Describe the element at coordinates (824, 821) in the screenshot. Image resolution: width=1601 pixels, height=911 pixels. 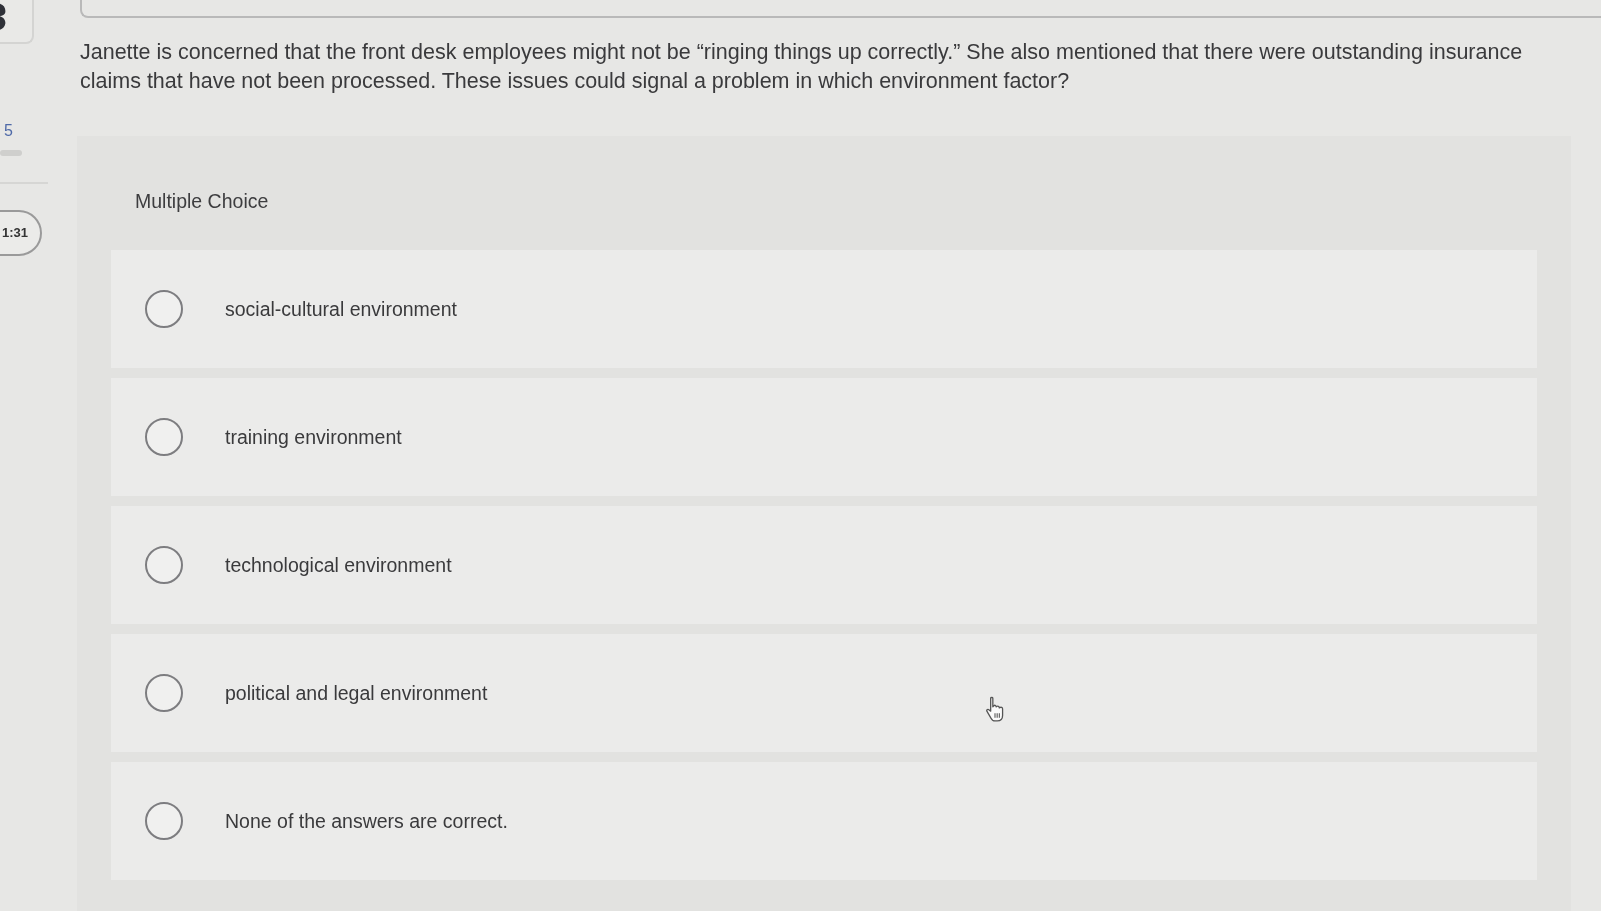
I see `answer-option: None of the answers are correct.` at that location.